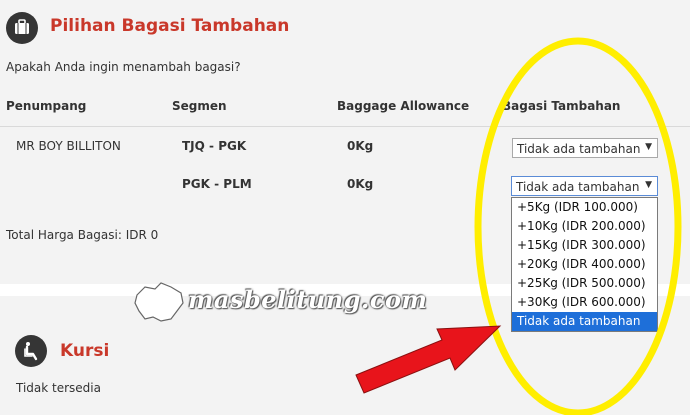 The image size is (690, 415). What do you see at coordinates (561, 106) in the screenshot?
I see `header-extra-baggage: Bagasi Tambahan` at bounding box center [561, 106].